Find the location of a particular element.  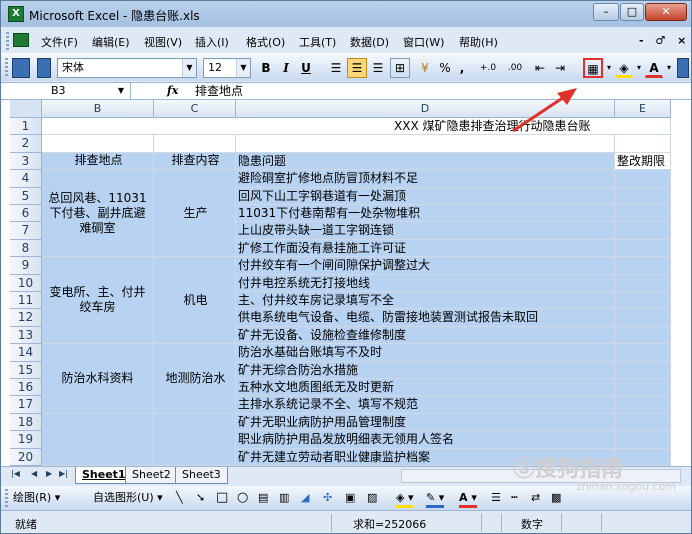

font-color-icon: A is located at coordinates (654, 68).